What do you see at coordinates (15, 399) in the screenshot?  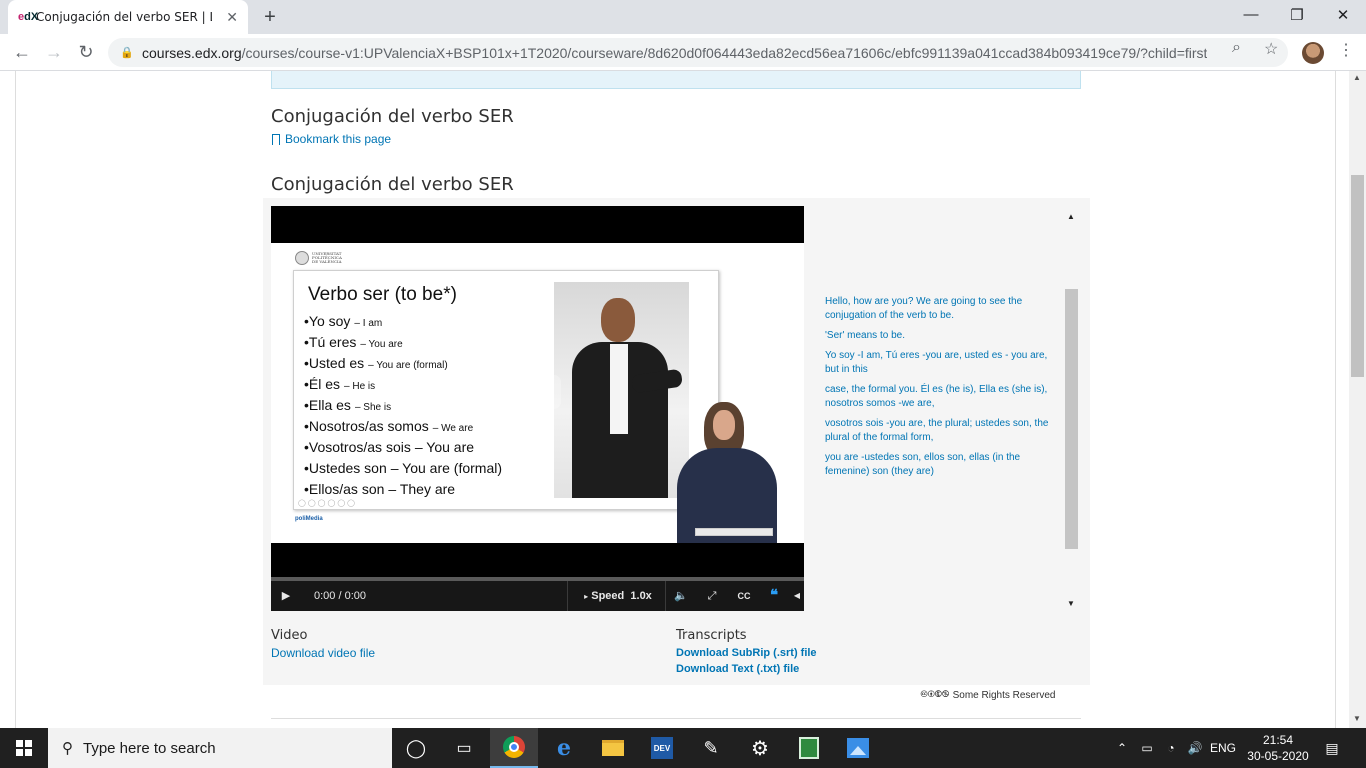 I see `left-border` at bounding box center [15, 399].